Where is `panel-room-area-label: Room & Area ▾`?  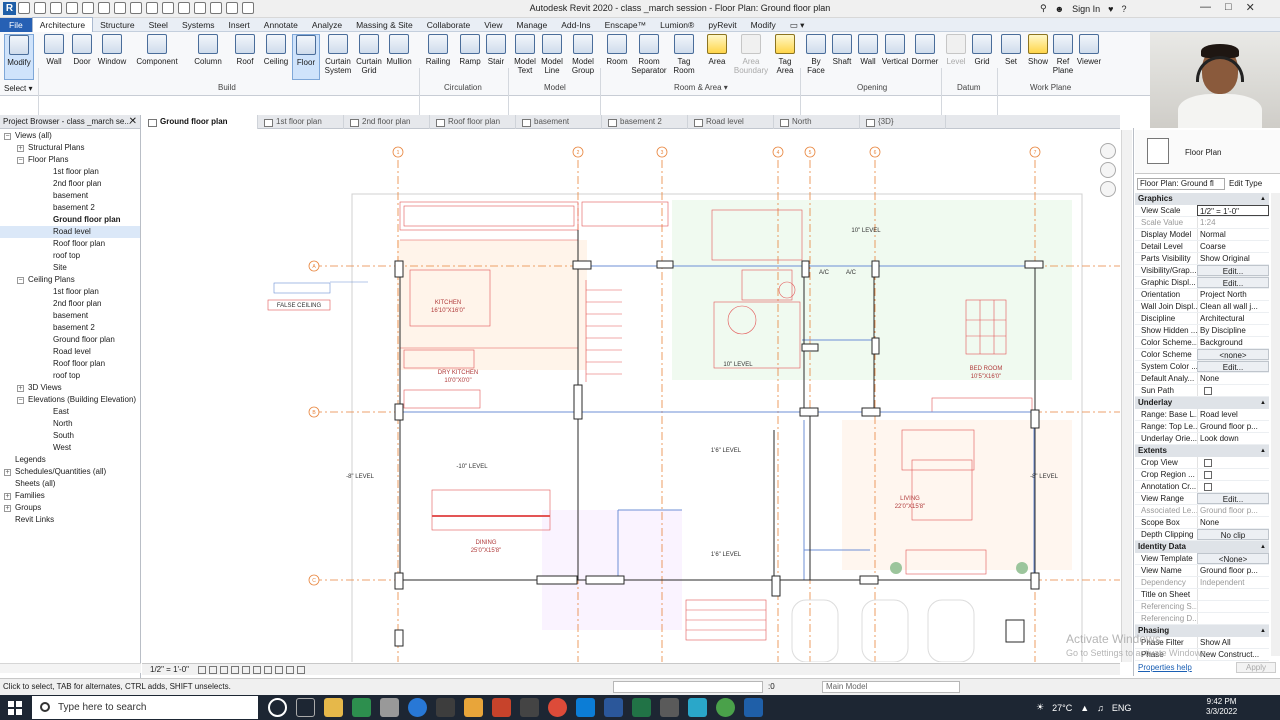 panel-room-area-label: Room & Area ▾ is located at coordinates (701, 87).